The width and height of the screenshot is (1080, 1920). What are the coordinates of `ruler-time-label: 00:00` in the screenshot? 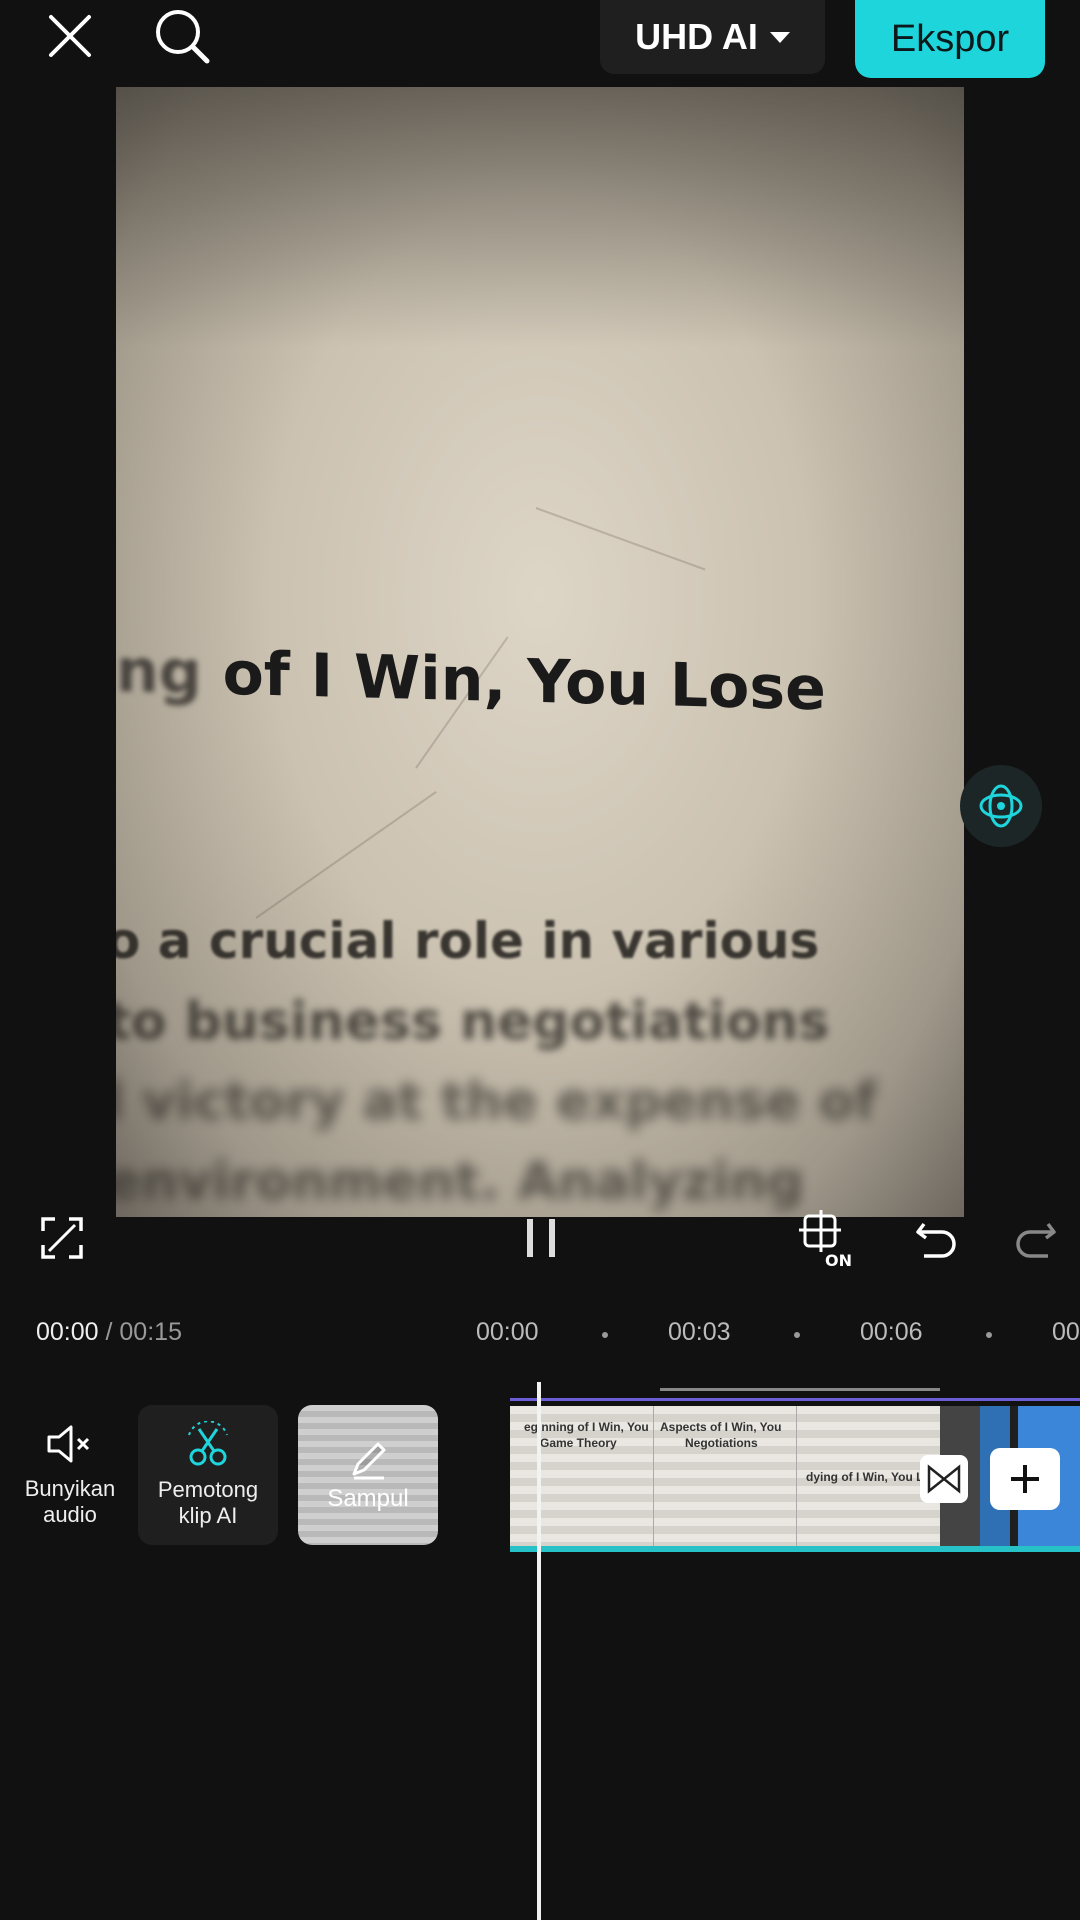 It's located at (507, 1332).